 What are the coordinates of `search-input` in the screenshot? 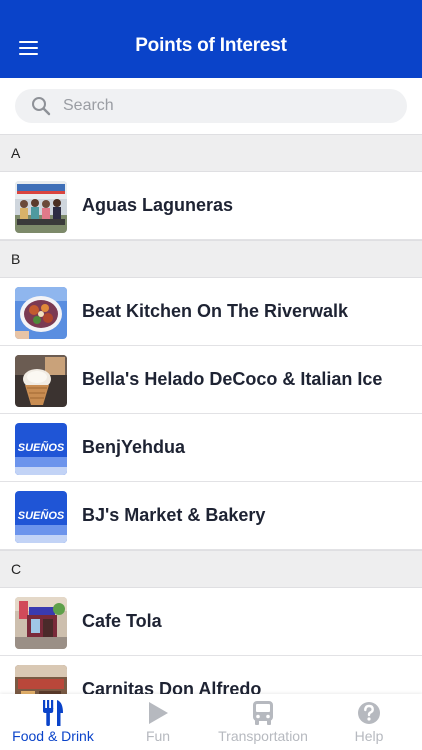 It's located at (228, 106).